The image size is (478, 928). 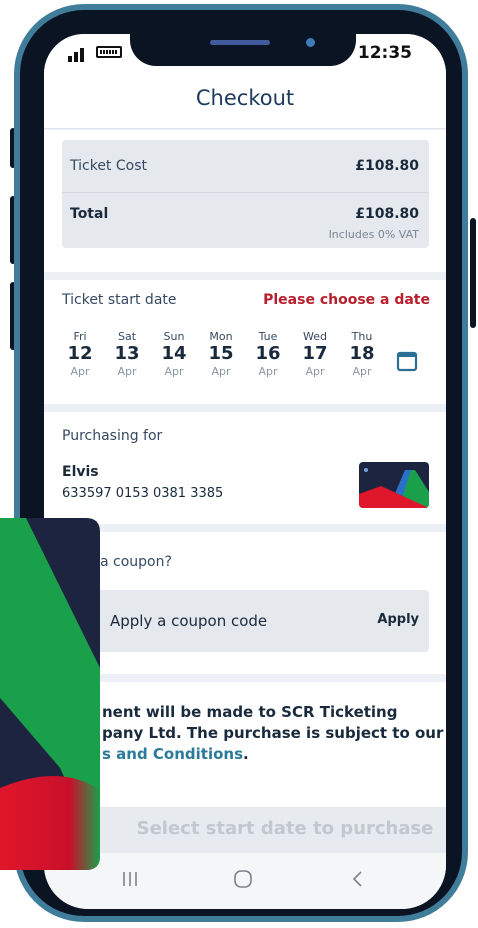 I want to click on power-button, so click(x=473, y=273).